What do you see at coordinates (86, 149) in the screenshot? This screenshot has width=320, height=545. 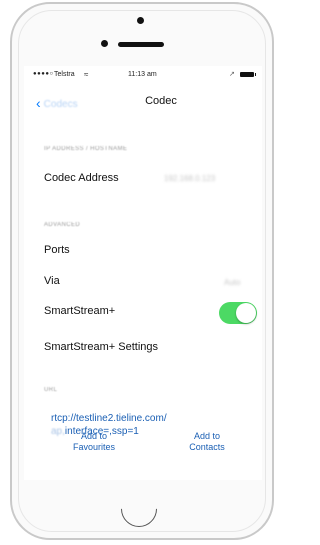 I see `section-header-address: IP ADDRESS / HOSTNAME` at bounding box center [86, 149].